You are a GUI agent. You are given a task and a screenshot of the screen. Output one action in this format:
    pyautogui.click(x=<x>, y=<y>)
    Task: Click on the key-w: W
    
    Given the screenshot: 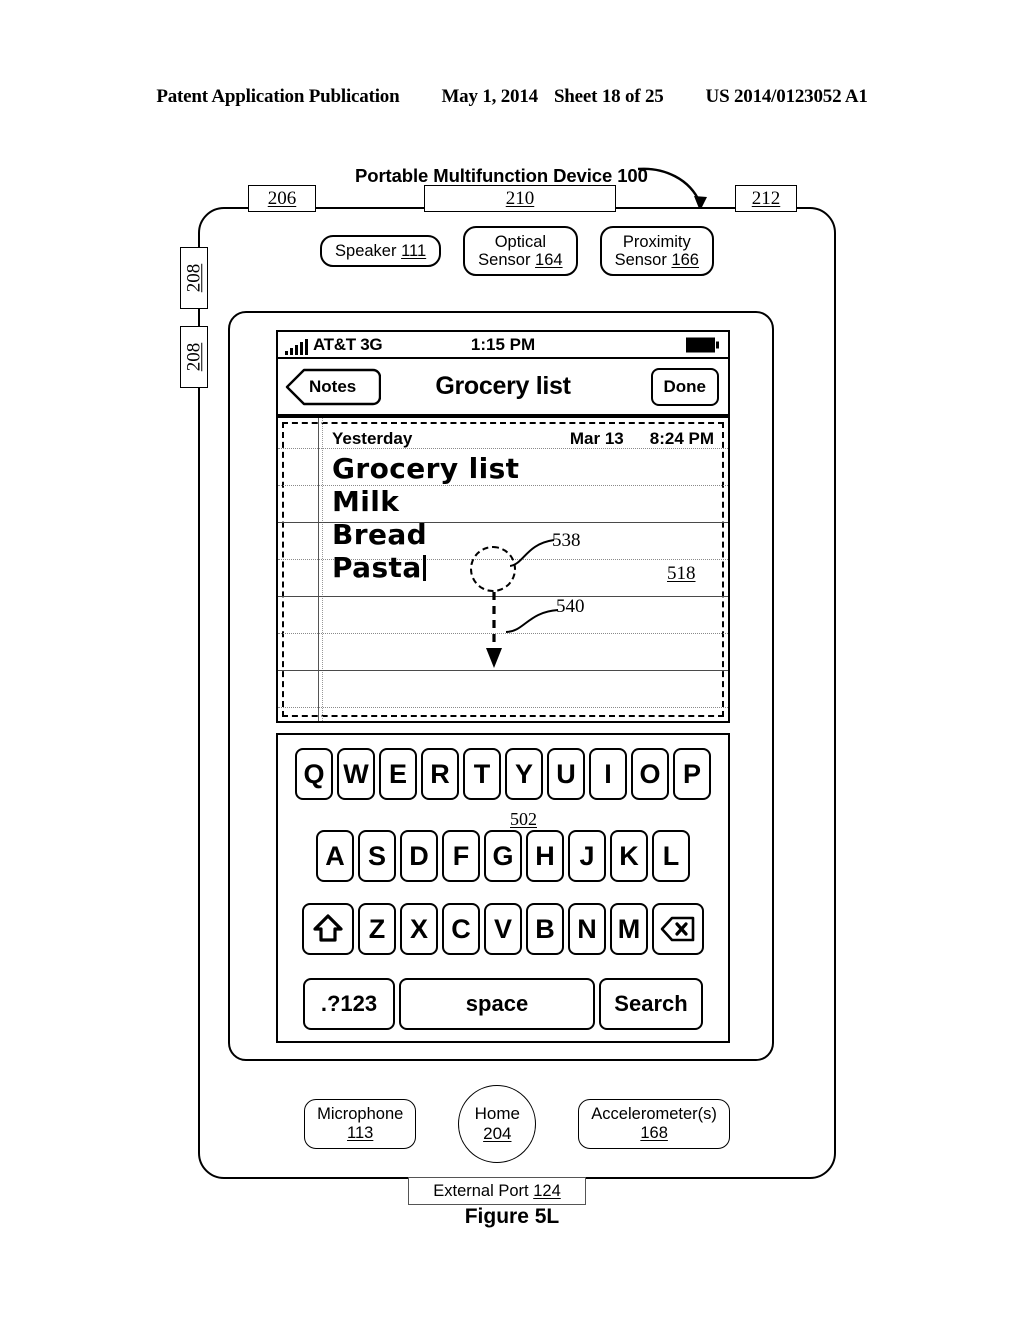 What is the action you would take?
    pyautogui.click(x=356, y=774)
    